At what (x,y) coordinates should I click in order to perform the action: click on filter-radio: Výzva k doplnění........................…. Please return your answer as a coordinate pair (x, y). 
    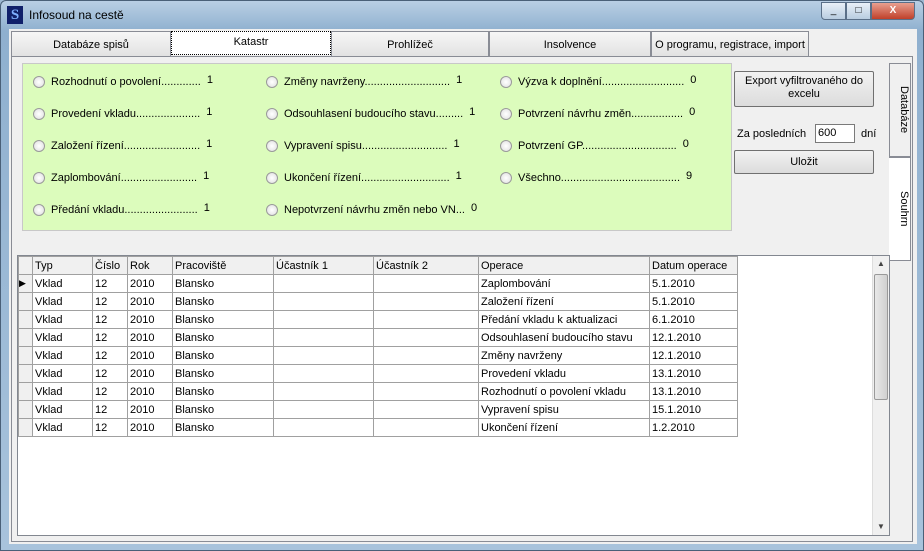
    Looking at the image, I should click on (598, 81).